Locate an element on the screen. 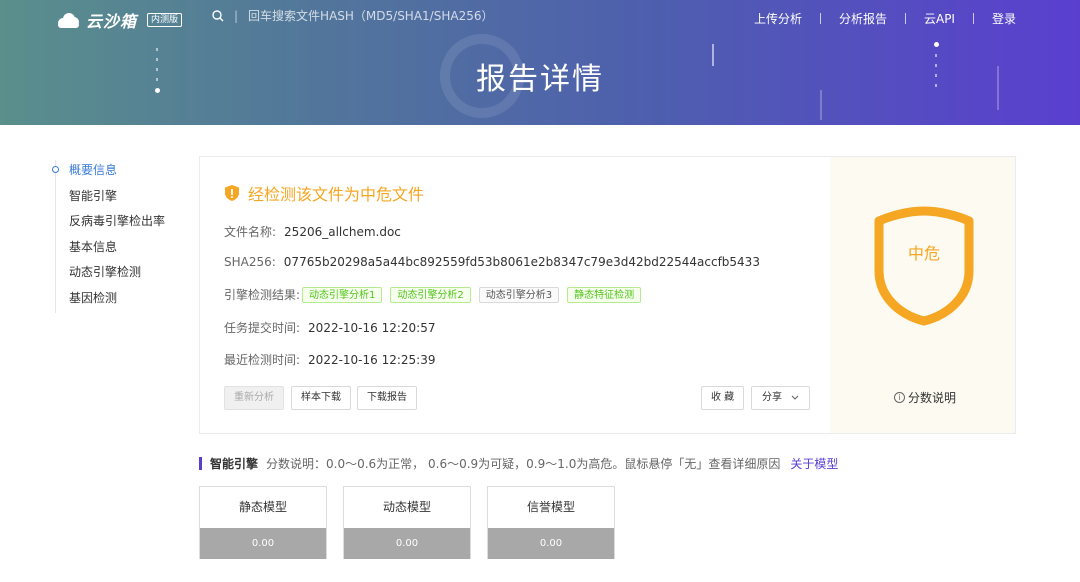 The width and height of the screenshot is (1080, 582). model-card-reputation: 信誉模型 0.00 is located at coordinates (551, 522).